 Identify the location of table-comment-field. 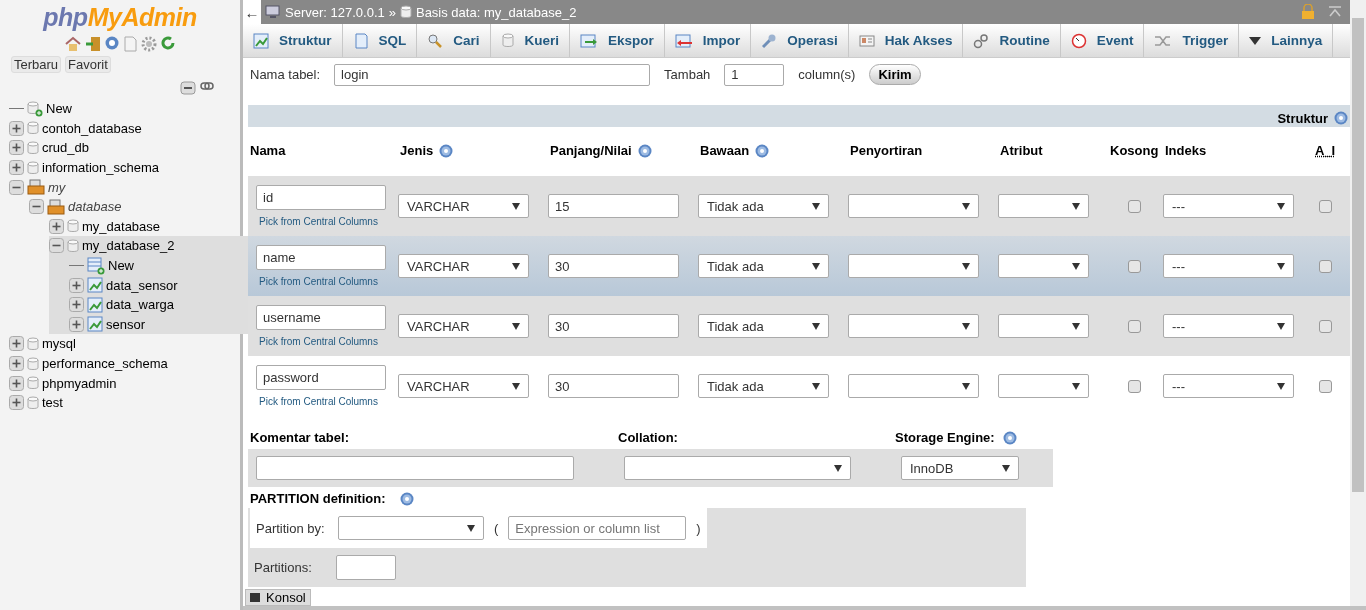
(415, 468).